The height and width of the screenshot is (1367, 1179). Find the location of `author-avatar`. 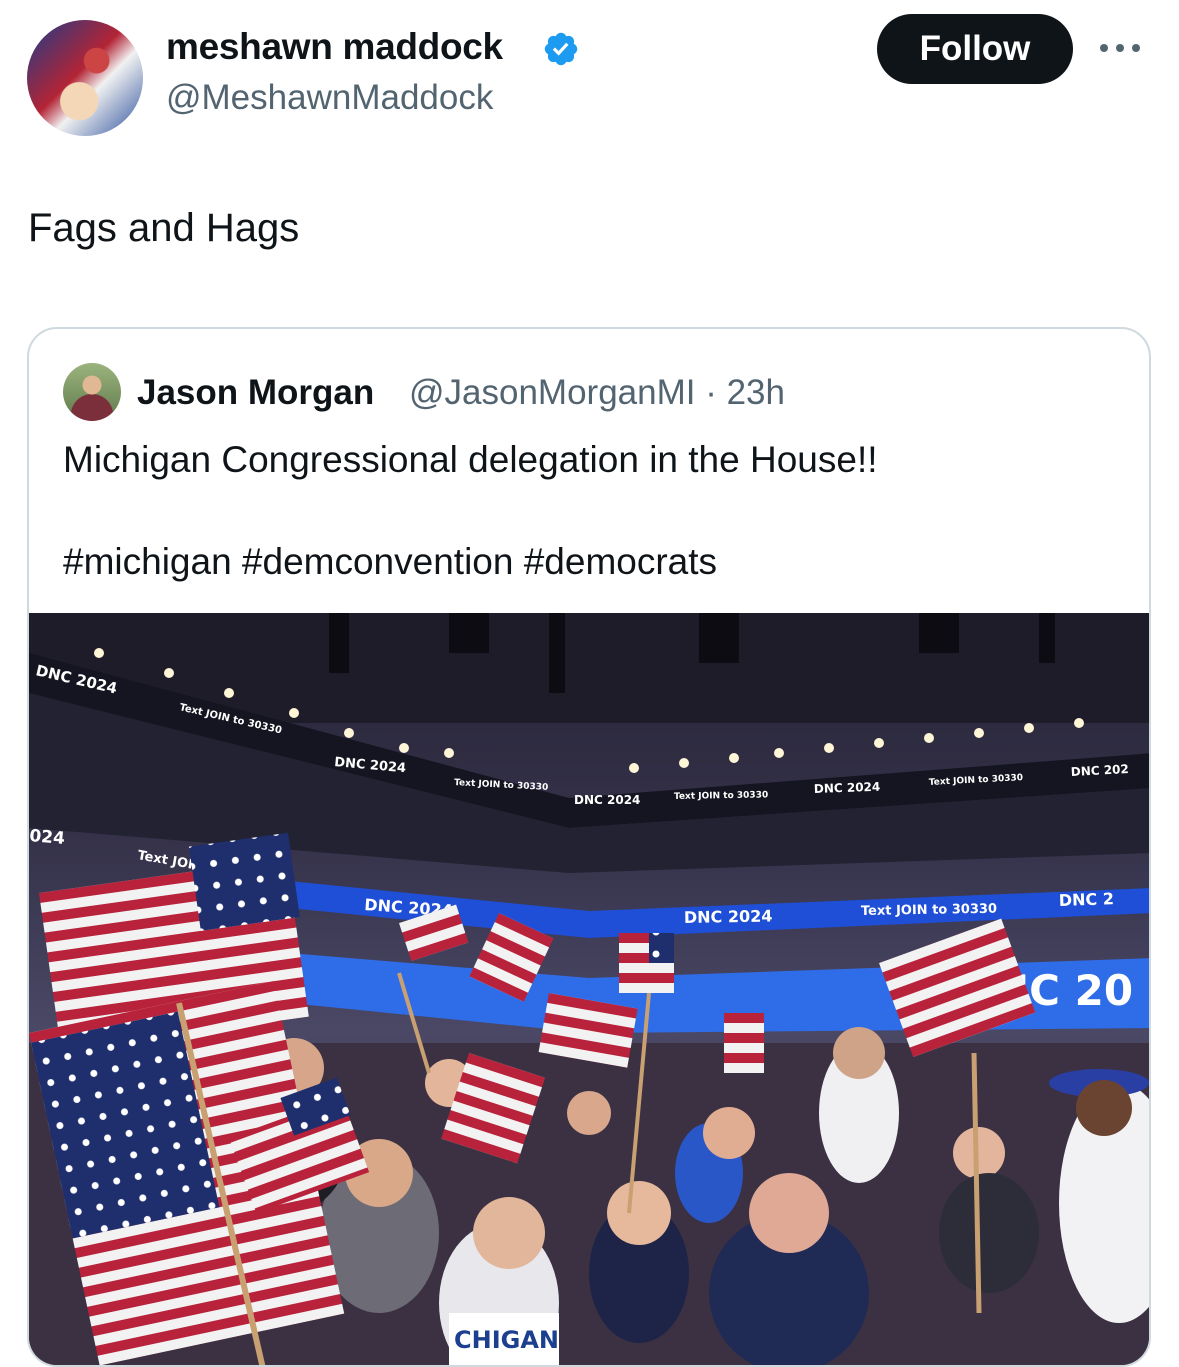

author-avatar is located at coordinates (85, 78).